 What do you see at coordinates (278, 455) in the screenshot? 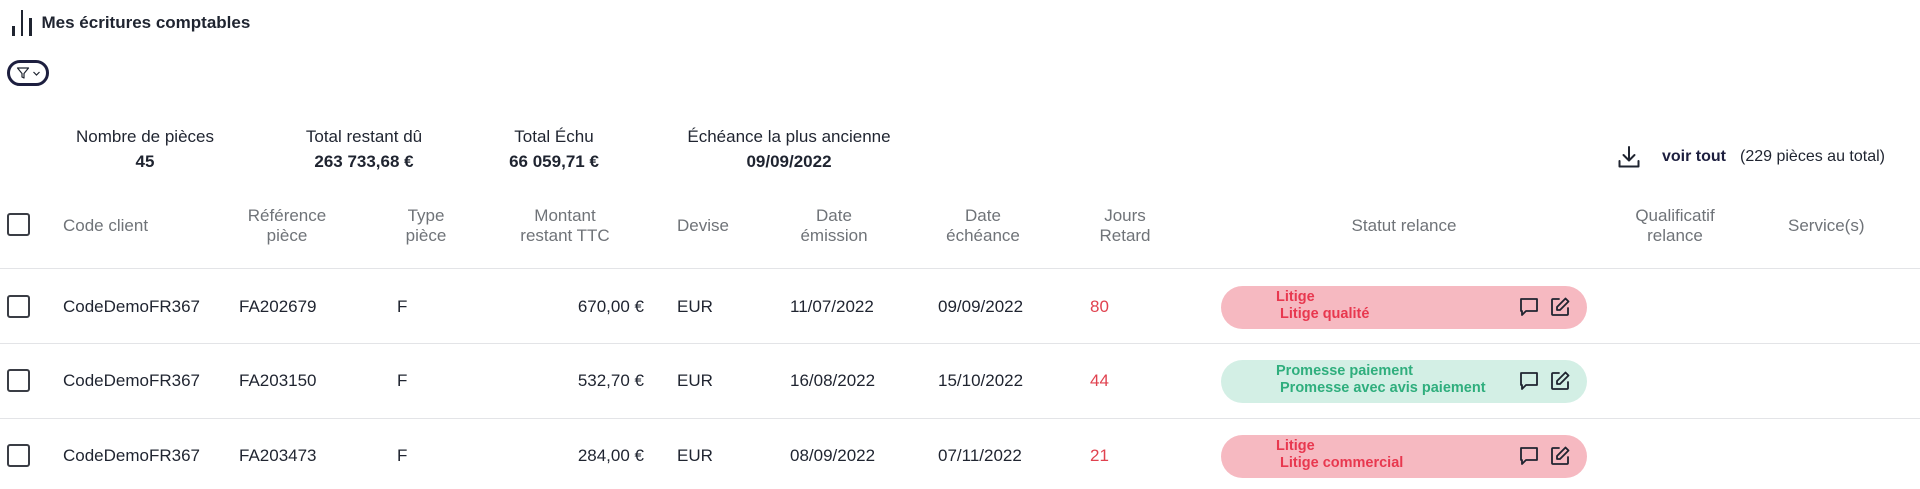
I see `cell-reference: FA203473` at bounding box center [278, 455].